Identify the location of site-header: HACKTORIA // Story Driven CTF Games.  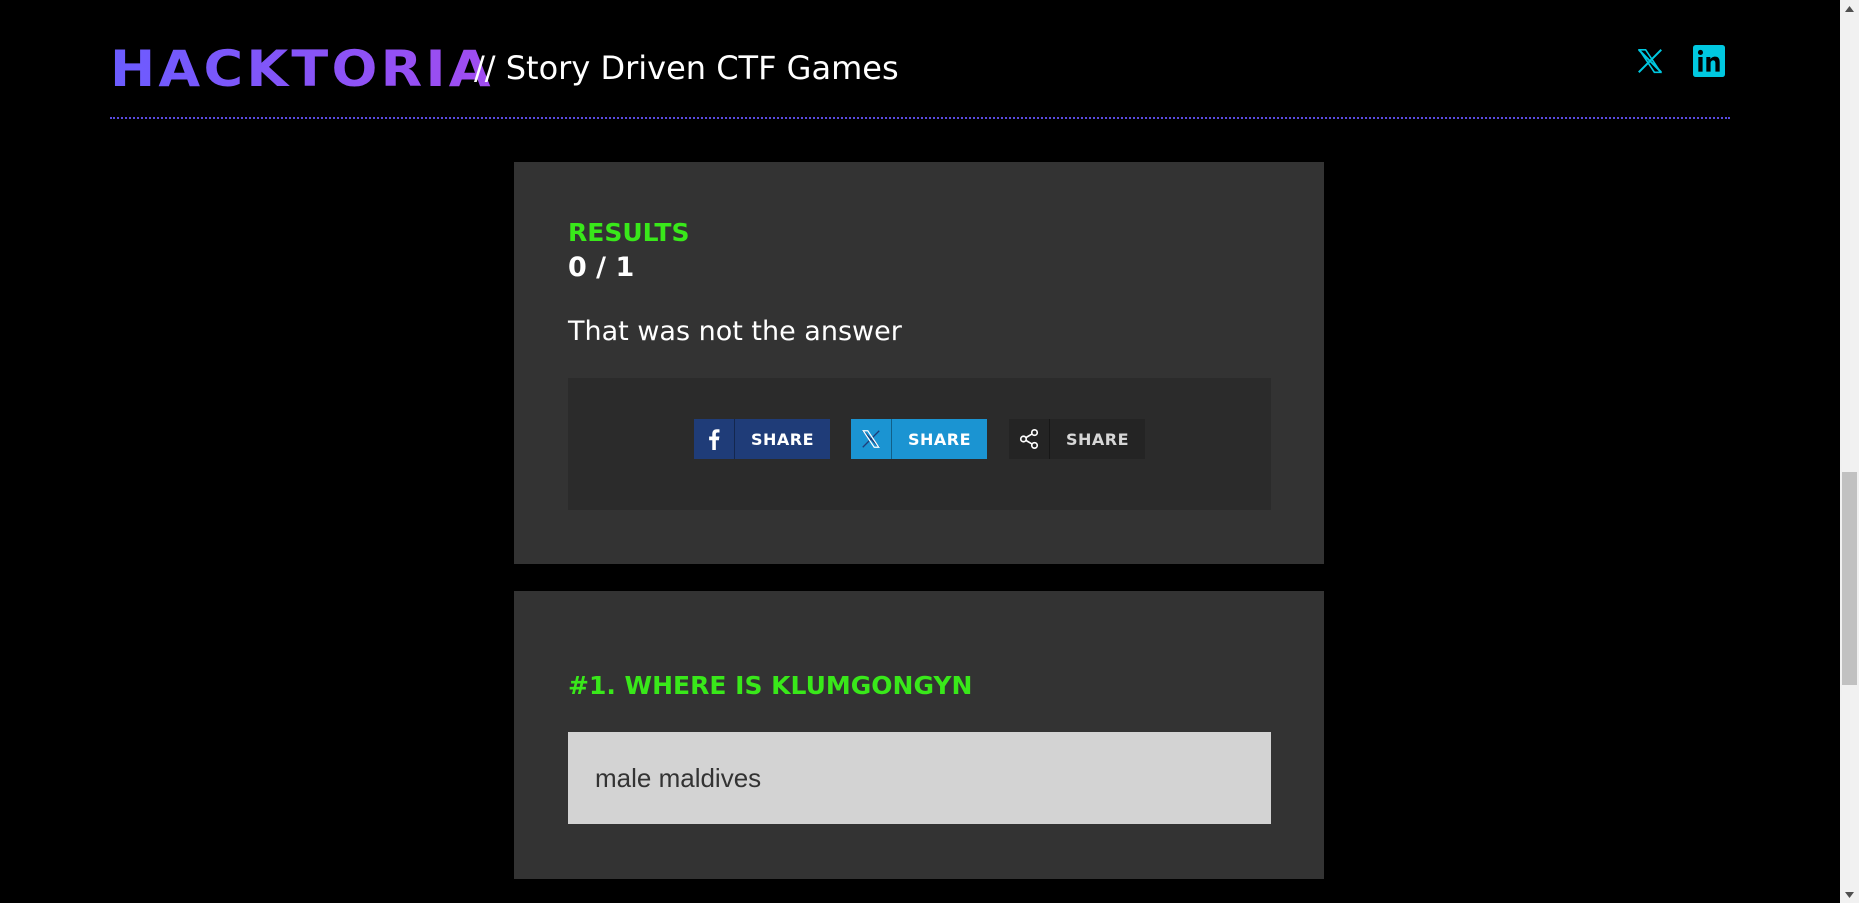
(920, 59).